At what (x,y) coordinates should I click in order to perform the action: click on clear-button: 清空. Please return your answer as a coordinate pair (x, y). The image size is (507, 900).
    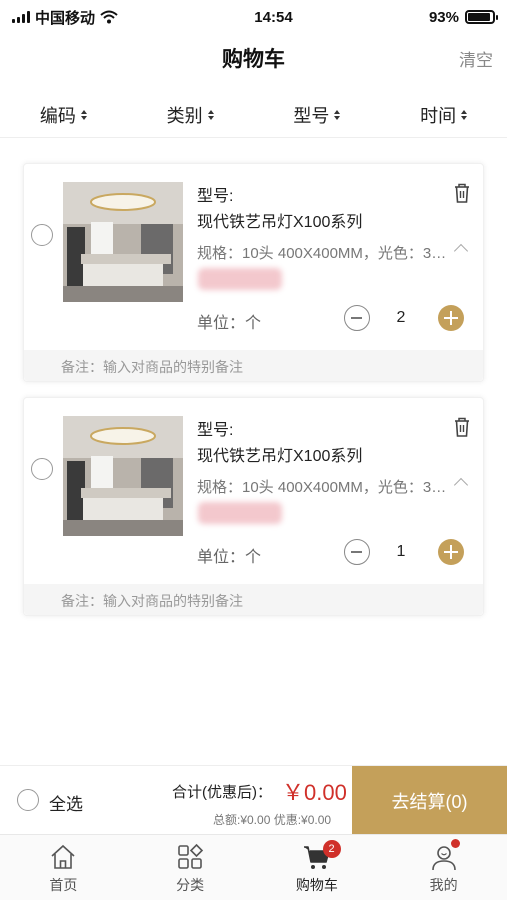
    Looking at the image, I should click on (476, 58).